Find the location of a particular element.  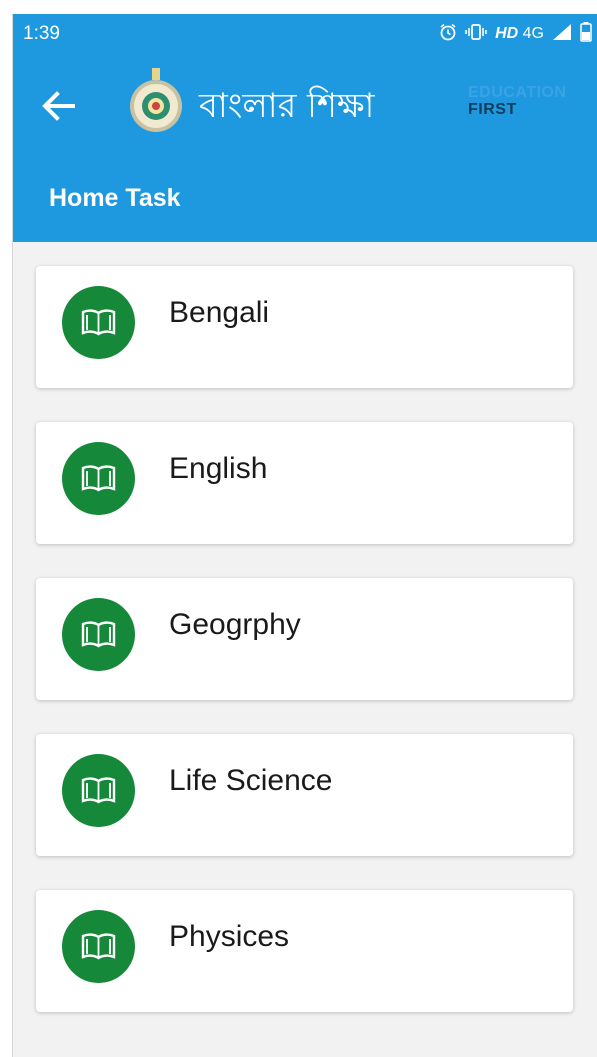

subject-card-bengali: Bengali is located at coordinates (304, 327).